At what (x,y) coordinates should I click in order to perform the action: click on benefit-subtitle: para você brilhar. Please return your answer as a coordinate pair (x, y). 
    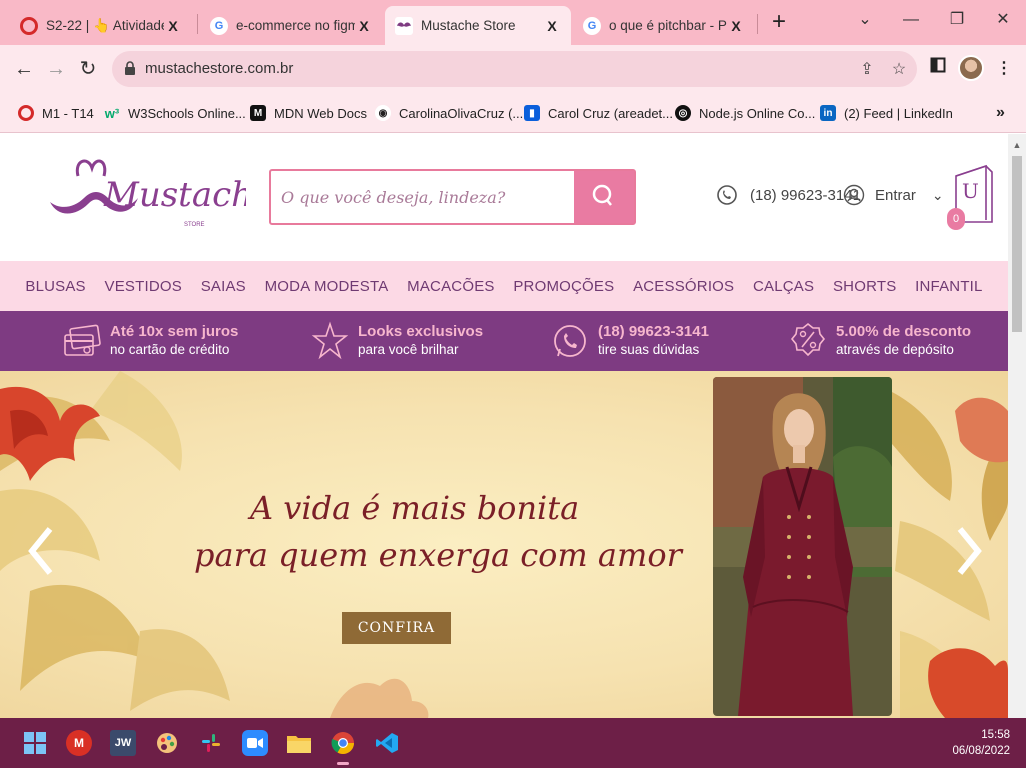
    Looking at the image, I should click on (408, 349).